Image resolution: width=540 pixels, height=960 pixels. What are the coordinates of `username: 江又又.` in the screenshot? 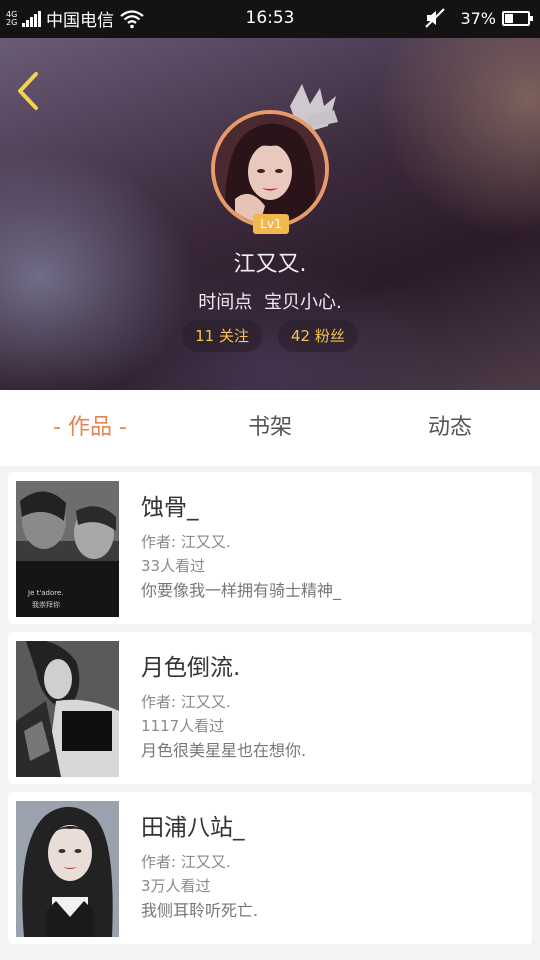 It's located at (270, 264).